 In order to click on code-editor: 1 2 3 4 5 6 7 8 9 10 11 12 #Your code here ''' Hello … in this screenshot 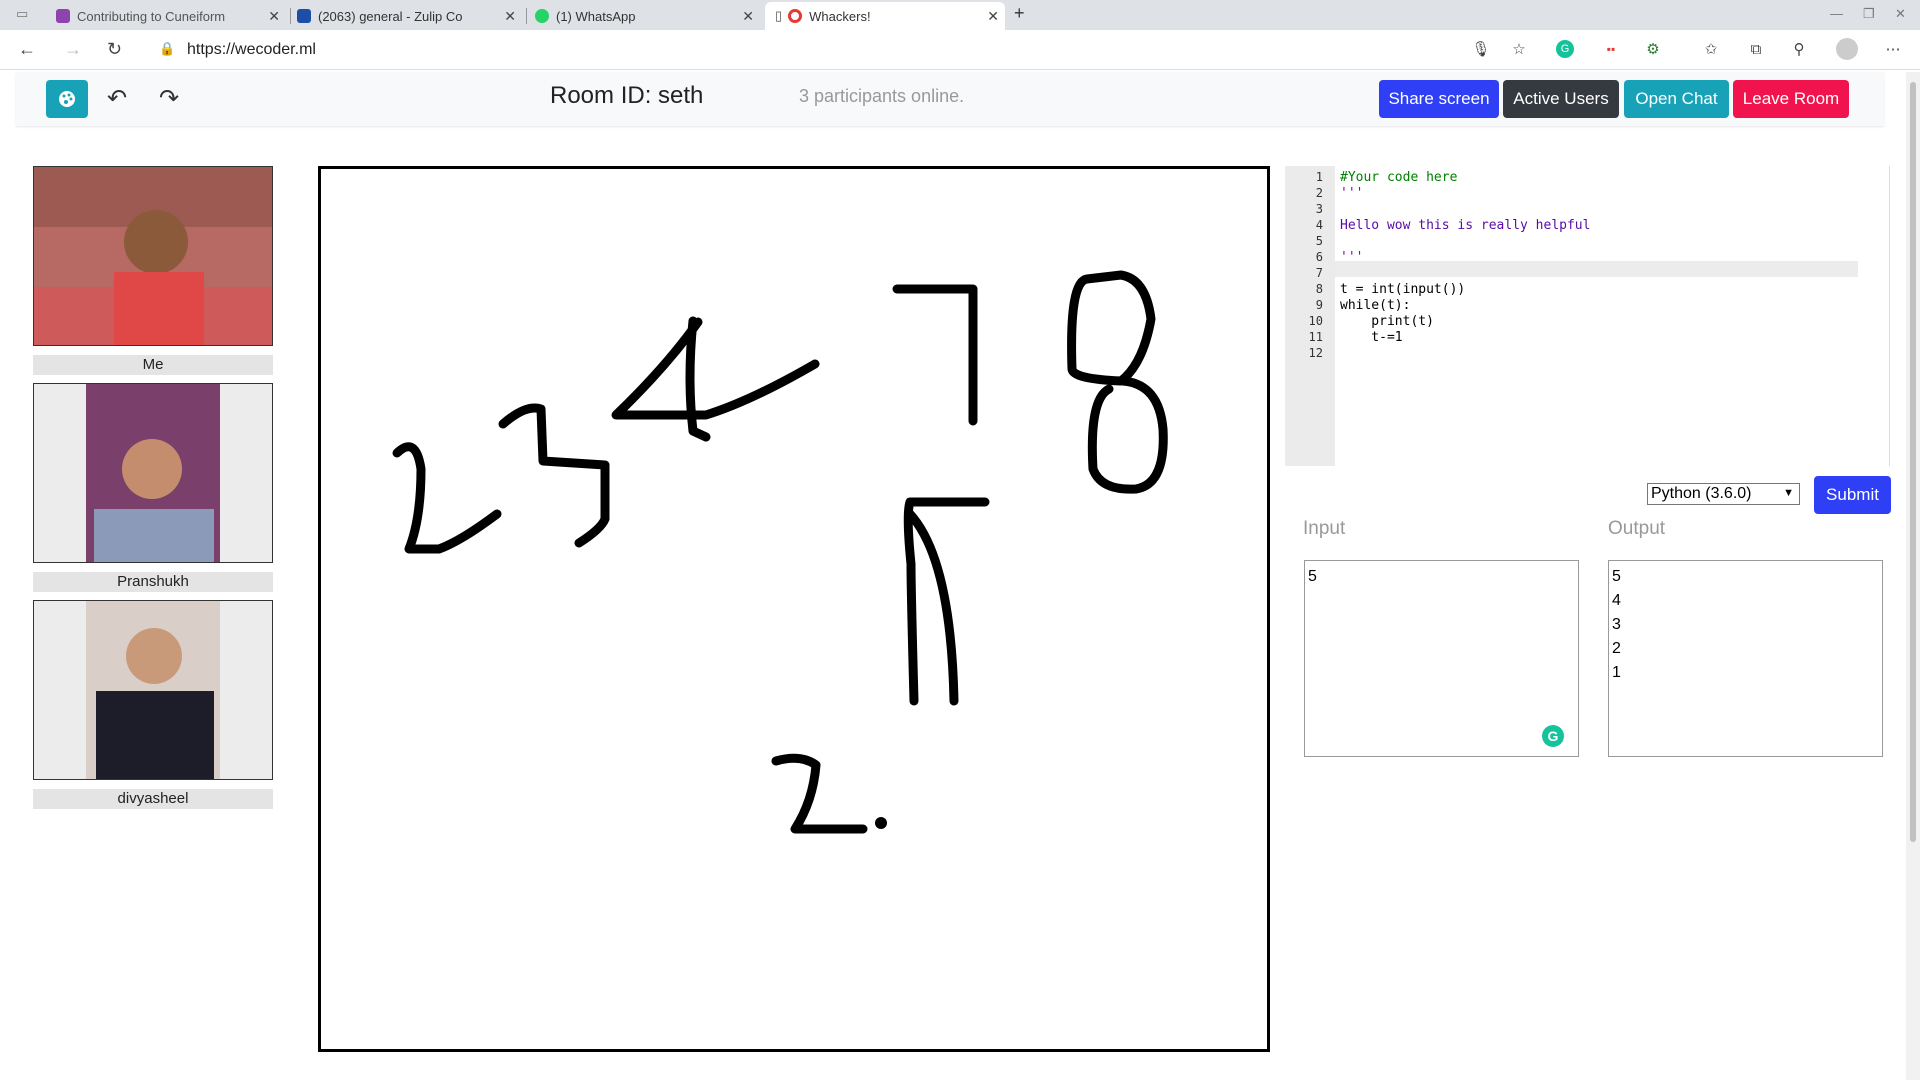, I will do `click(1587, 316)`.